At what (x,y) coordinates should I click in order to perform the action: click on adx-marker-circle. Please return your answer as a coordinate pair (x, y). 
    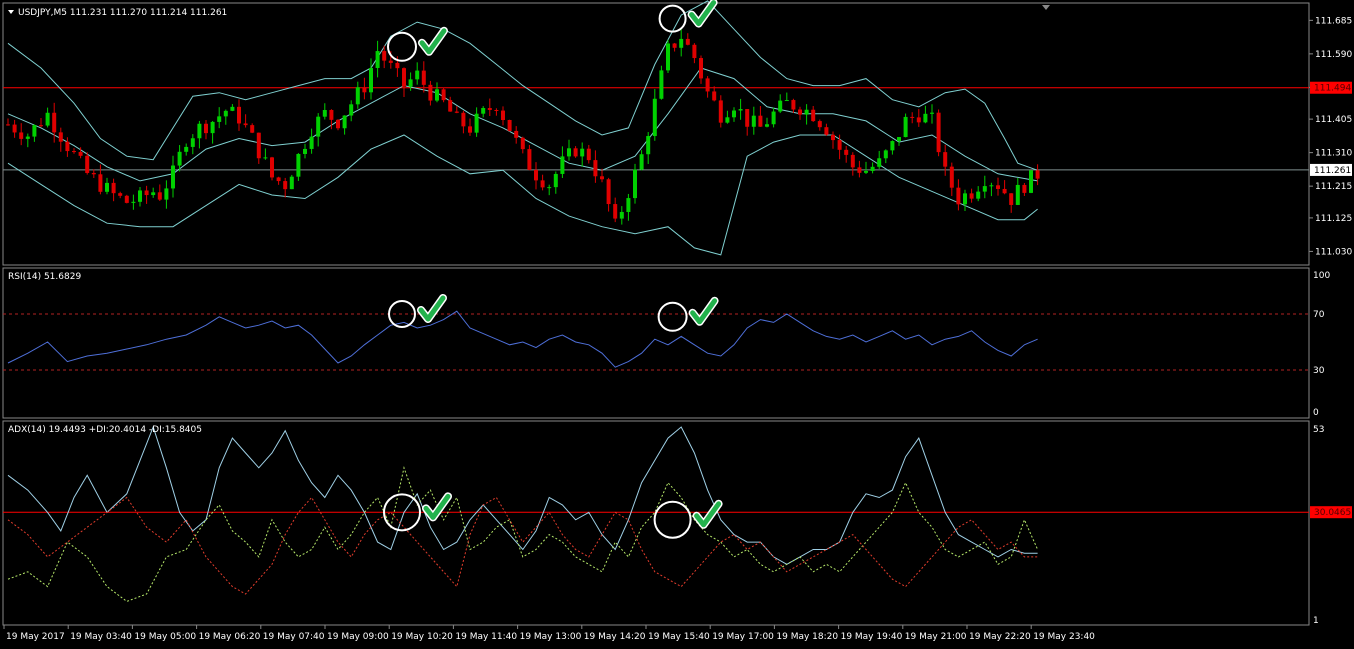
    Looking at the image, I should click on (672, 519).